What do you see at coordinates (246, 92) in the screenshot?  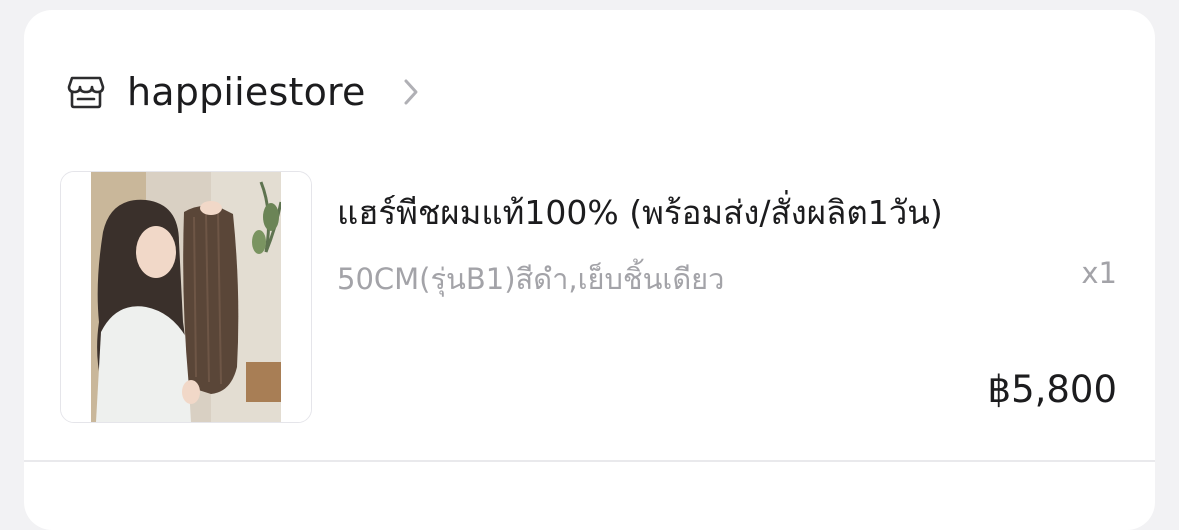 I see `shop-name: happiiestore` at bounding box center [246, 92].